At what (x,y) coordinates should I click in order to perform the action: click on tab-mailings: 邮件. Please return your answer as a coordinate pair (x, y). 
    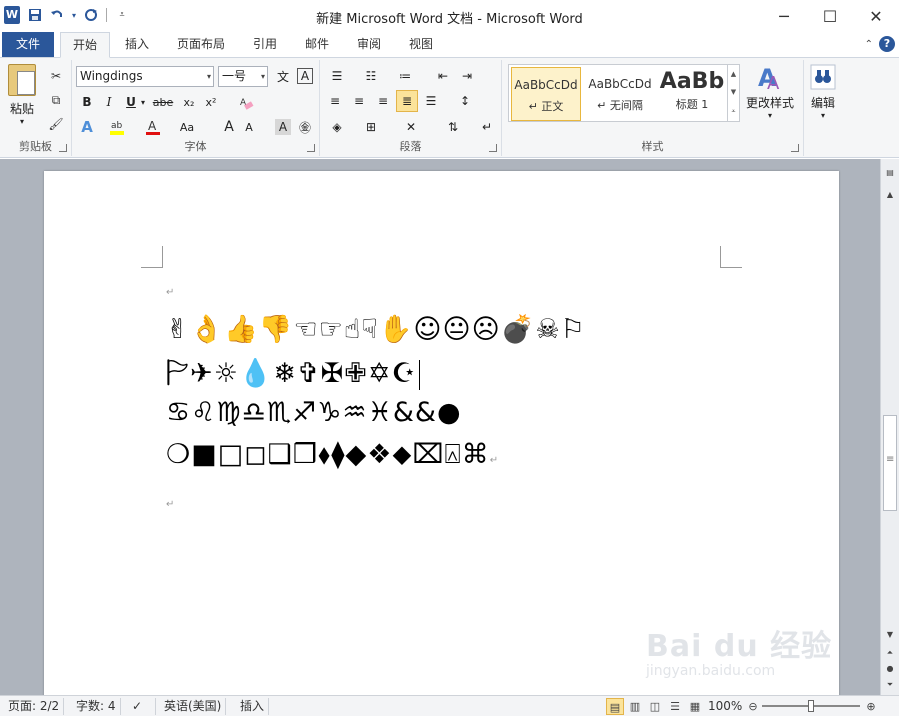
    Looking at the image, I should click on (317, 45).